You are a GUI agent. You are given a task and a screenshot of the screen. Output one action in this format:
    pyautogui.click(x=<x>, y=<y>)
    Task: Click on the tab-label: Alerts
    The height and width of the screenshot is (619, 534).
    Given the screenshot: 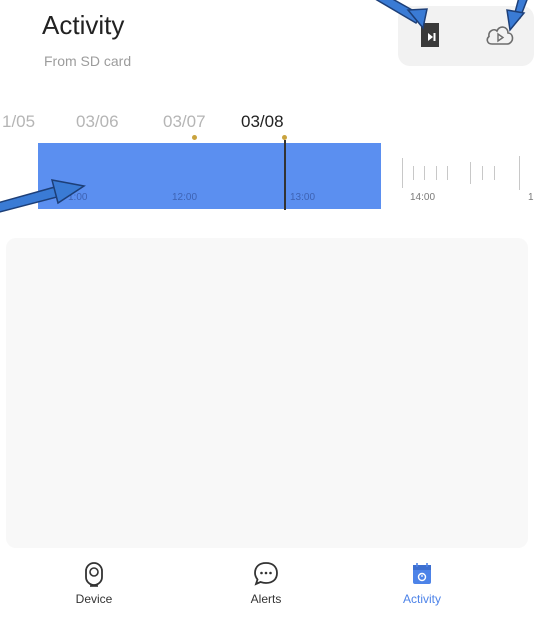 What is the action you would take?
    pyautogui.click(x=266, y=599)
    